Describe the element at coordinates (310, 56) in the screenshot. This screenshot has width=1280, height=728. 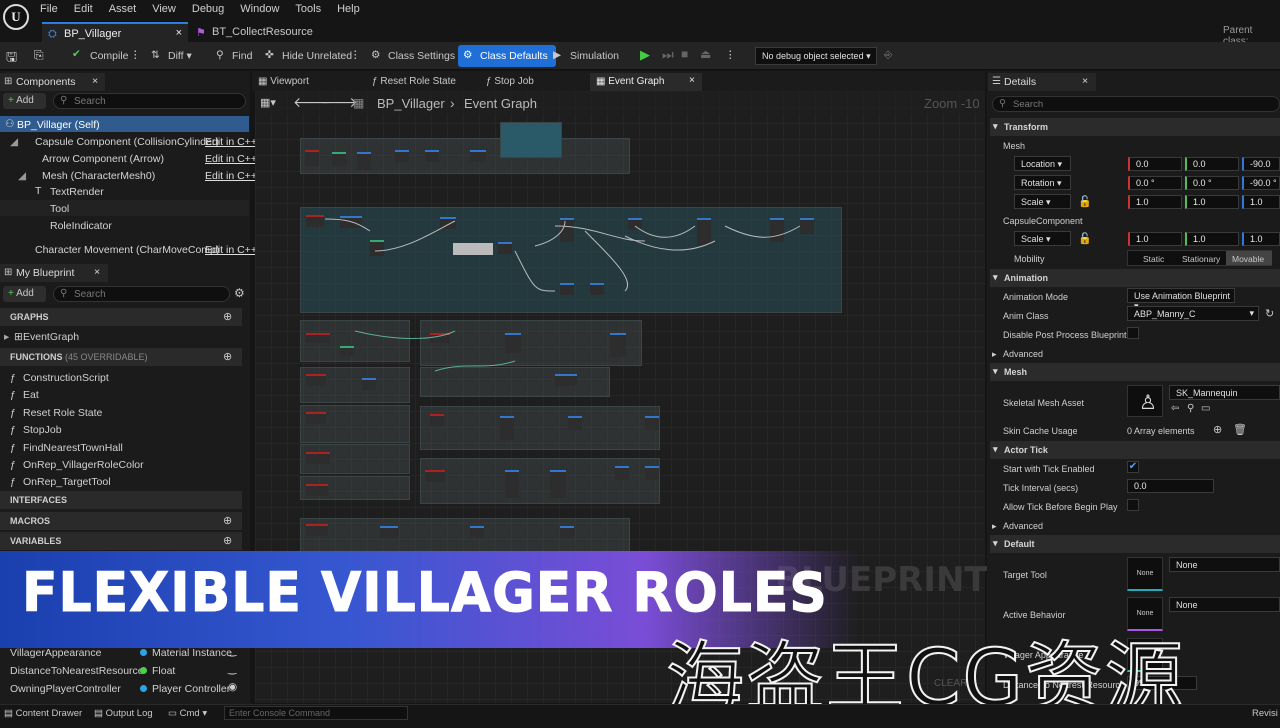
I see `hide-unrelated-button: ✜ Hide Unrelated` at that location.